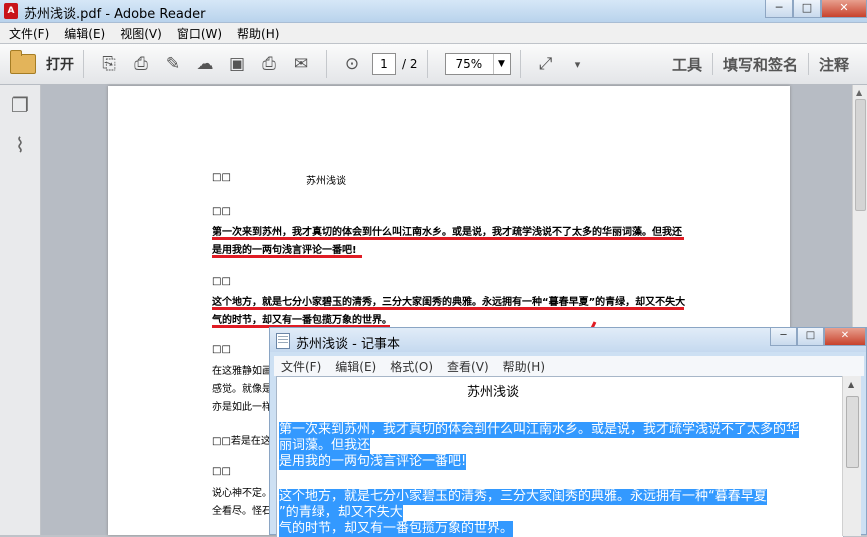 Image resolution: width=867 pixels, height=537 pixels. What do you see at coordinates (807, 9) in the screenshot?
I see `maximize-button: □` at bounding box center [807, 9].